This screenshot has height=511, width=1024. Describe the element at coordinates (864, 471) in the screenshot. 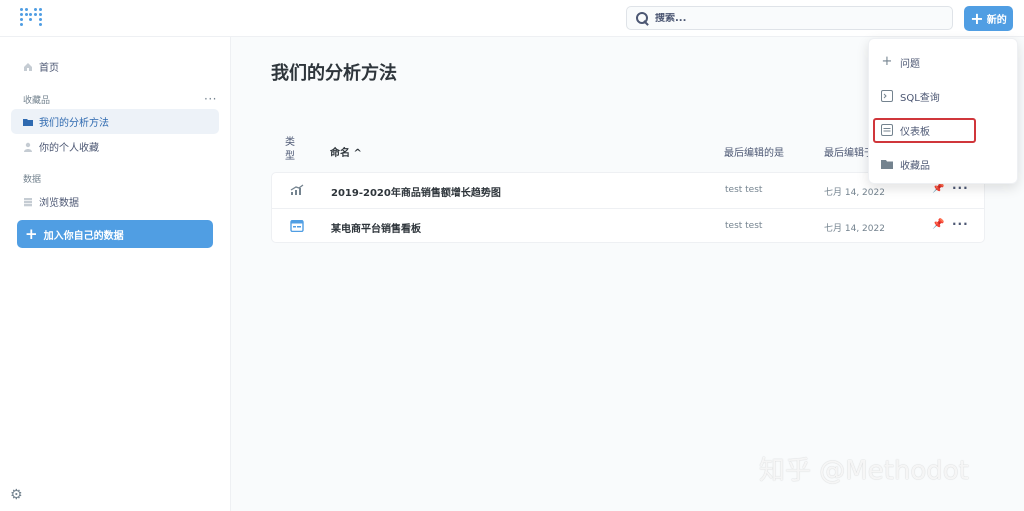

I see `watermark-text: 知乎 @Methodot` at that location.